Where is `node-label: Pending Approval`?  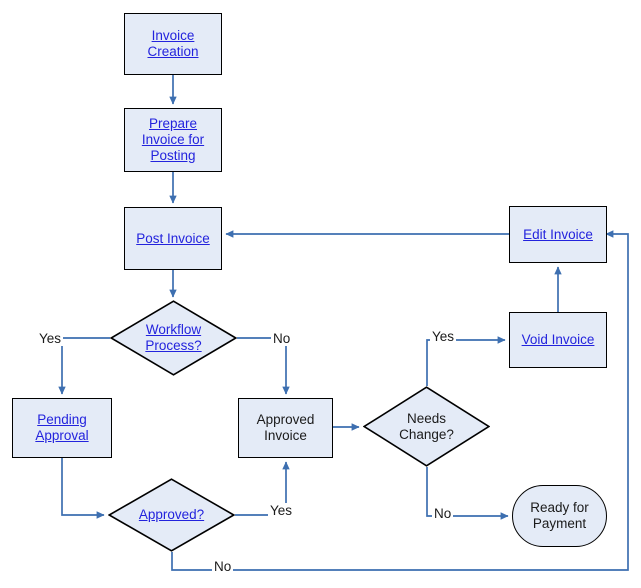
node-label: Pending Approval is located at coordinates (62, 427).